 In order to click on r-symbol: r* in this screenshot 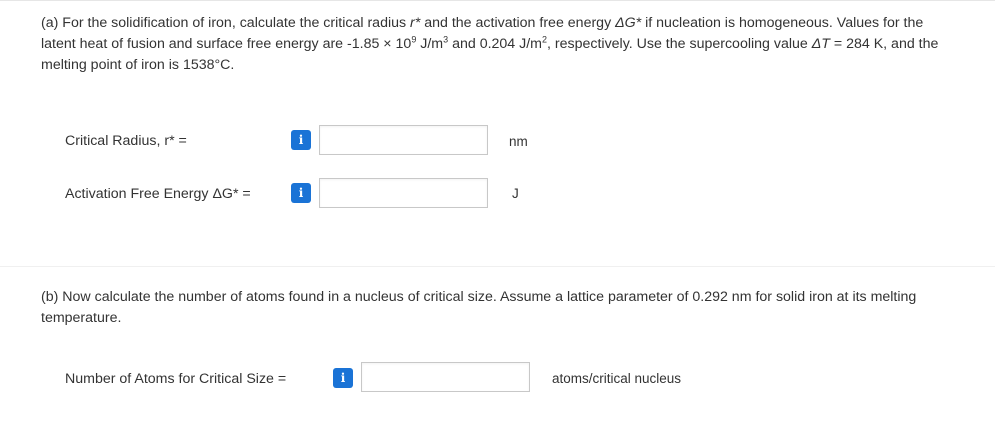, I will do `click(415, 23)`.